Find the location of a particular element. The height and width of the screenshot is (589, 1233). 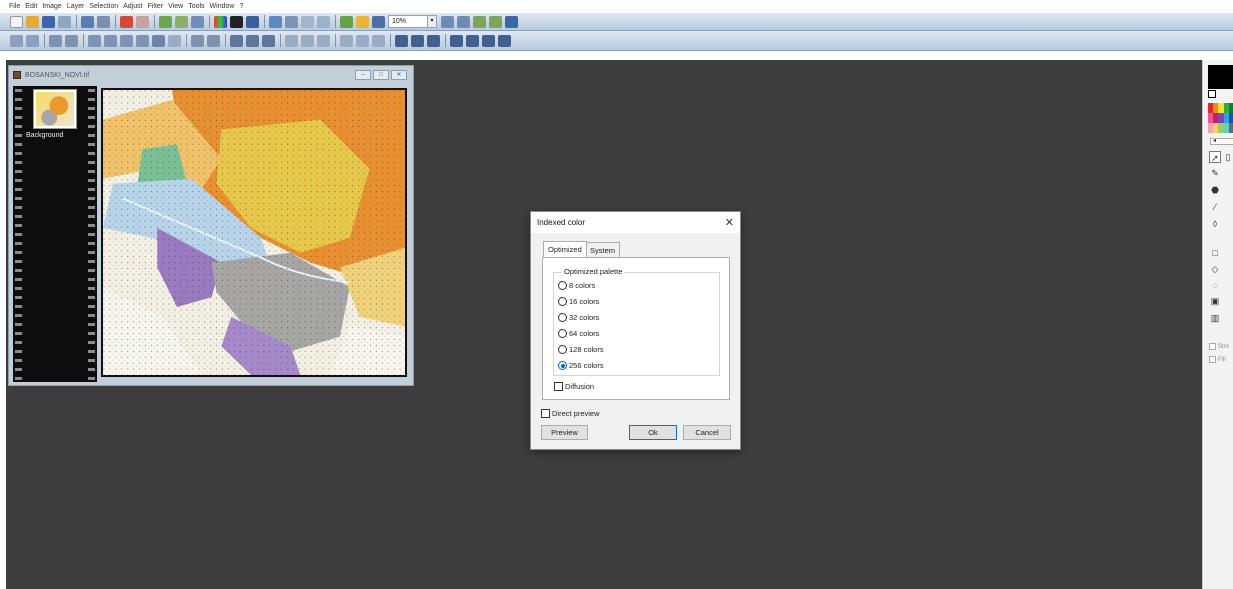

tab-system: System is located at coordinates (603, 249).